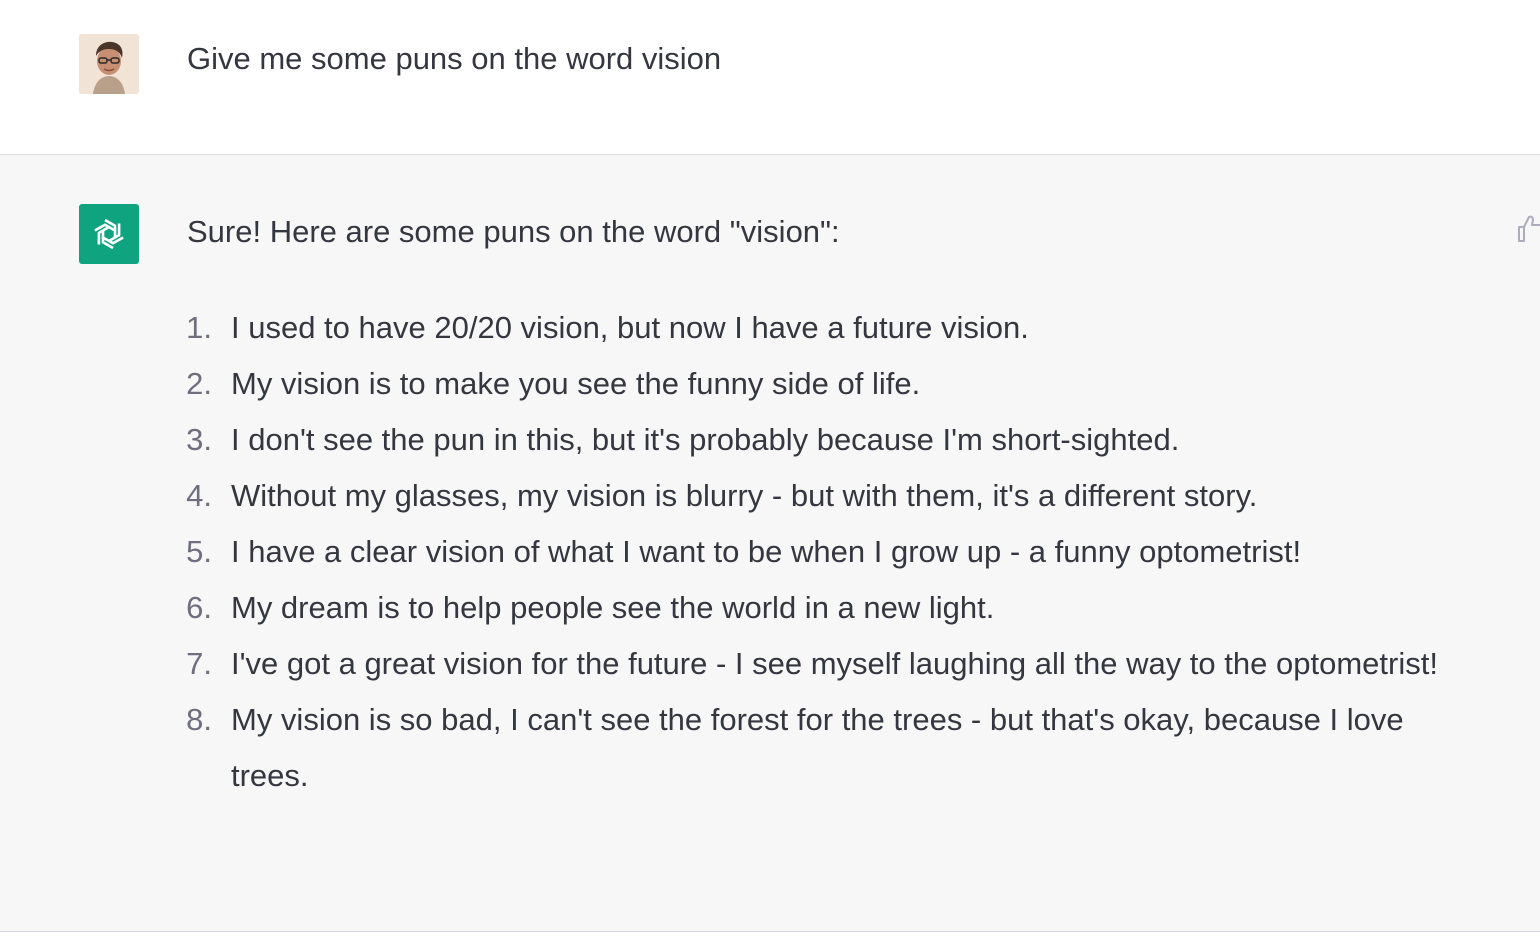 This screenshot has width=1540, height=942. Describe the element at coordinates (199, 663) in the screenshot. I see `list-item-number: 7.` at that location.